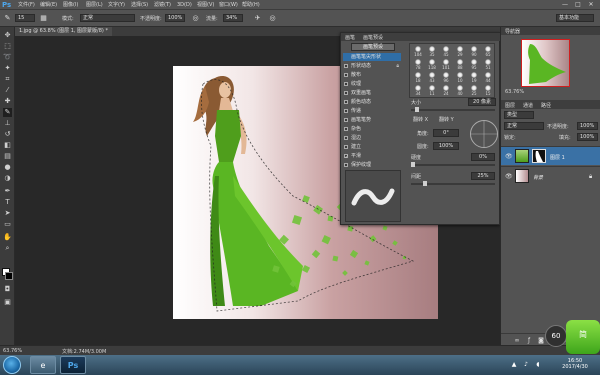 The height and width of the screenshot is (375, 600). I want to click on menu-file: 文件(F), so click(26, 5).